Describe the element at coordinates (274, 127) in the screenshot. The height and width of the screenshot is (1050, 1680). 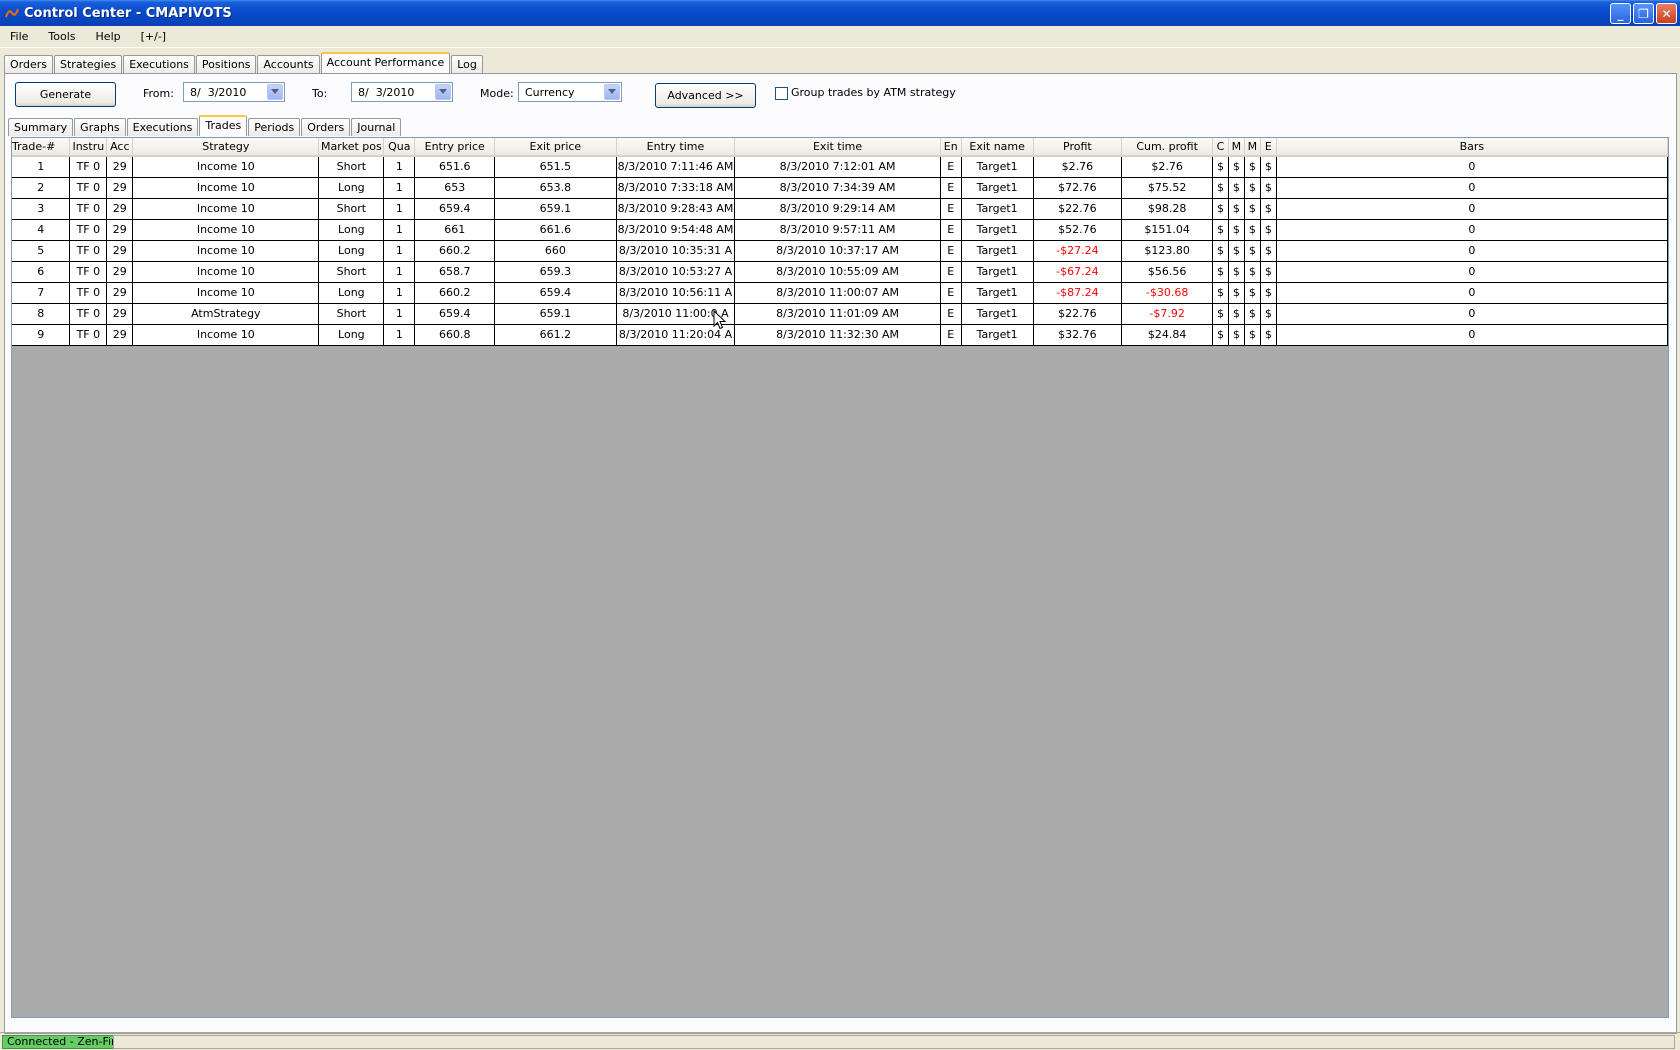
I see `tab-periods: Periods` at that location.